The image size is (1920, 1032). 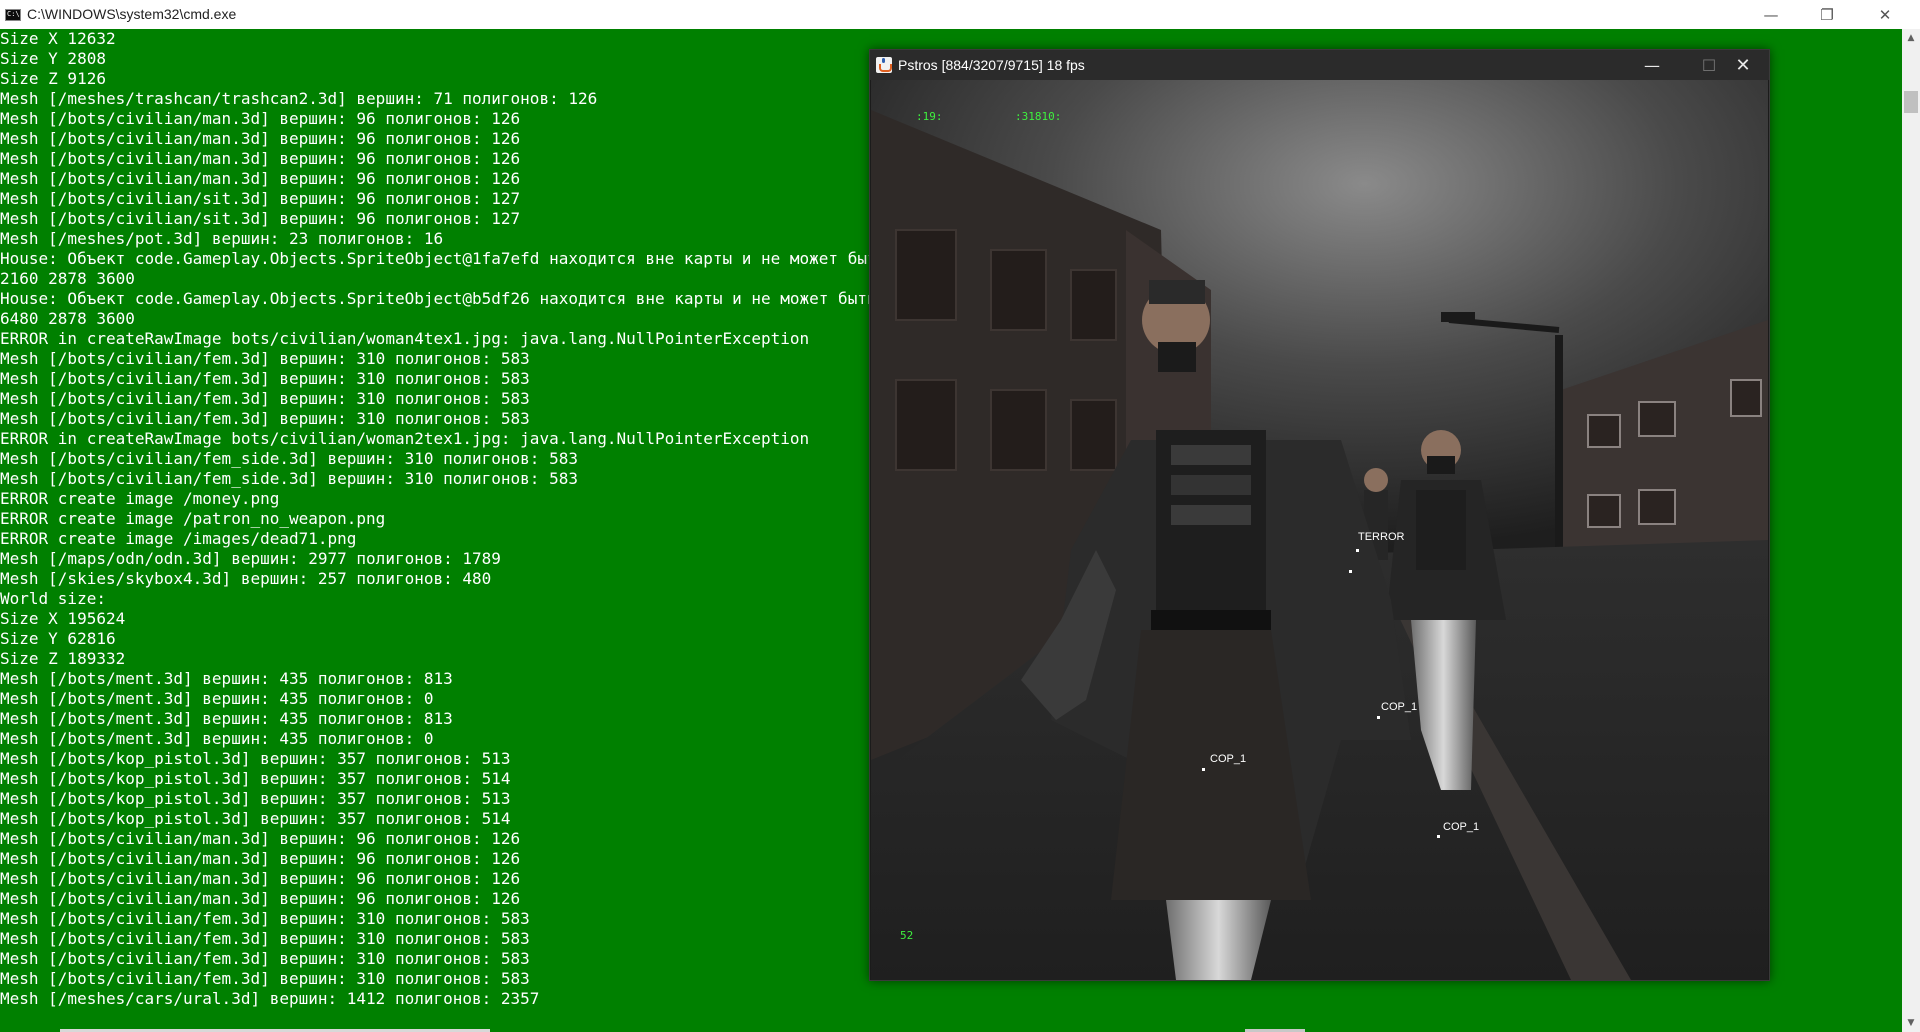 I want to click on console-line: 2160 2878 3600, so click(x=67, y=278).